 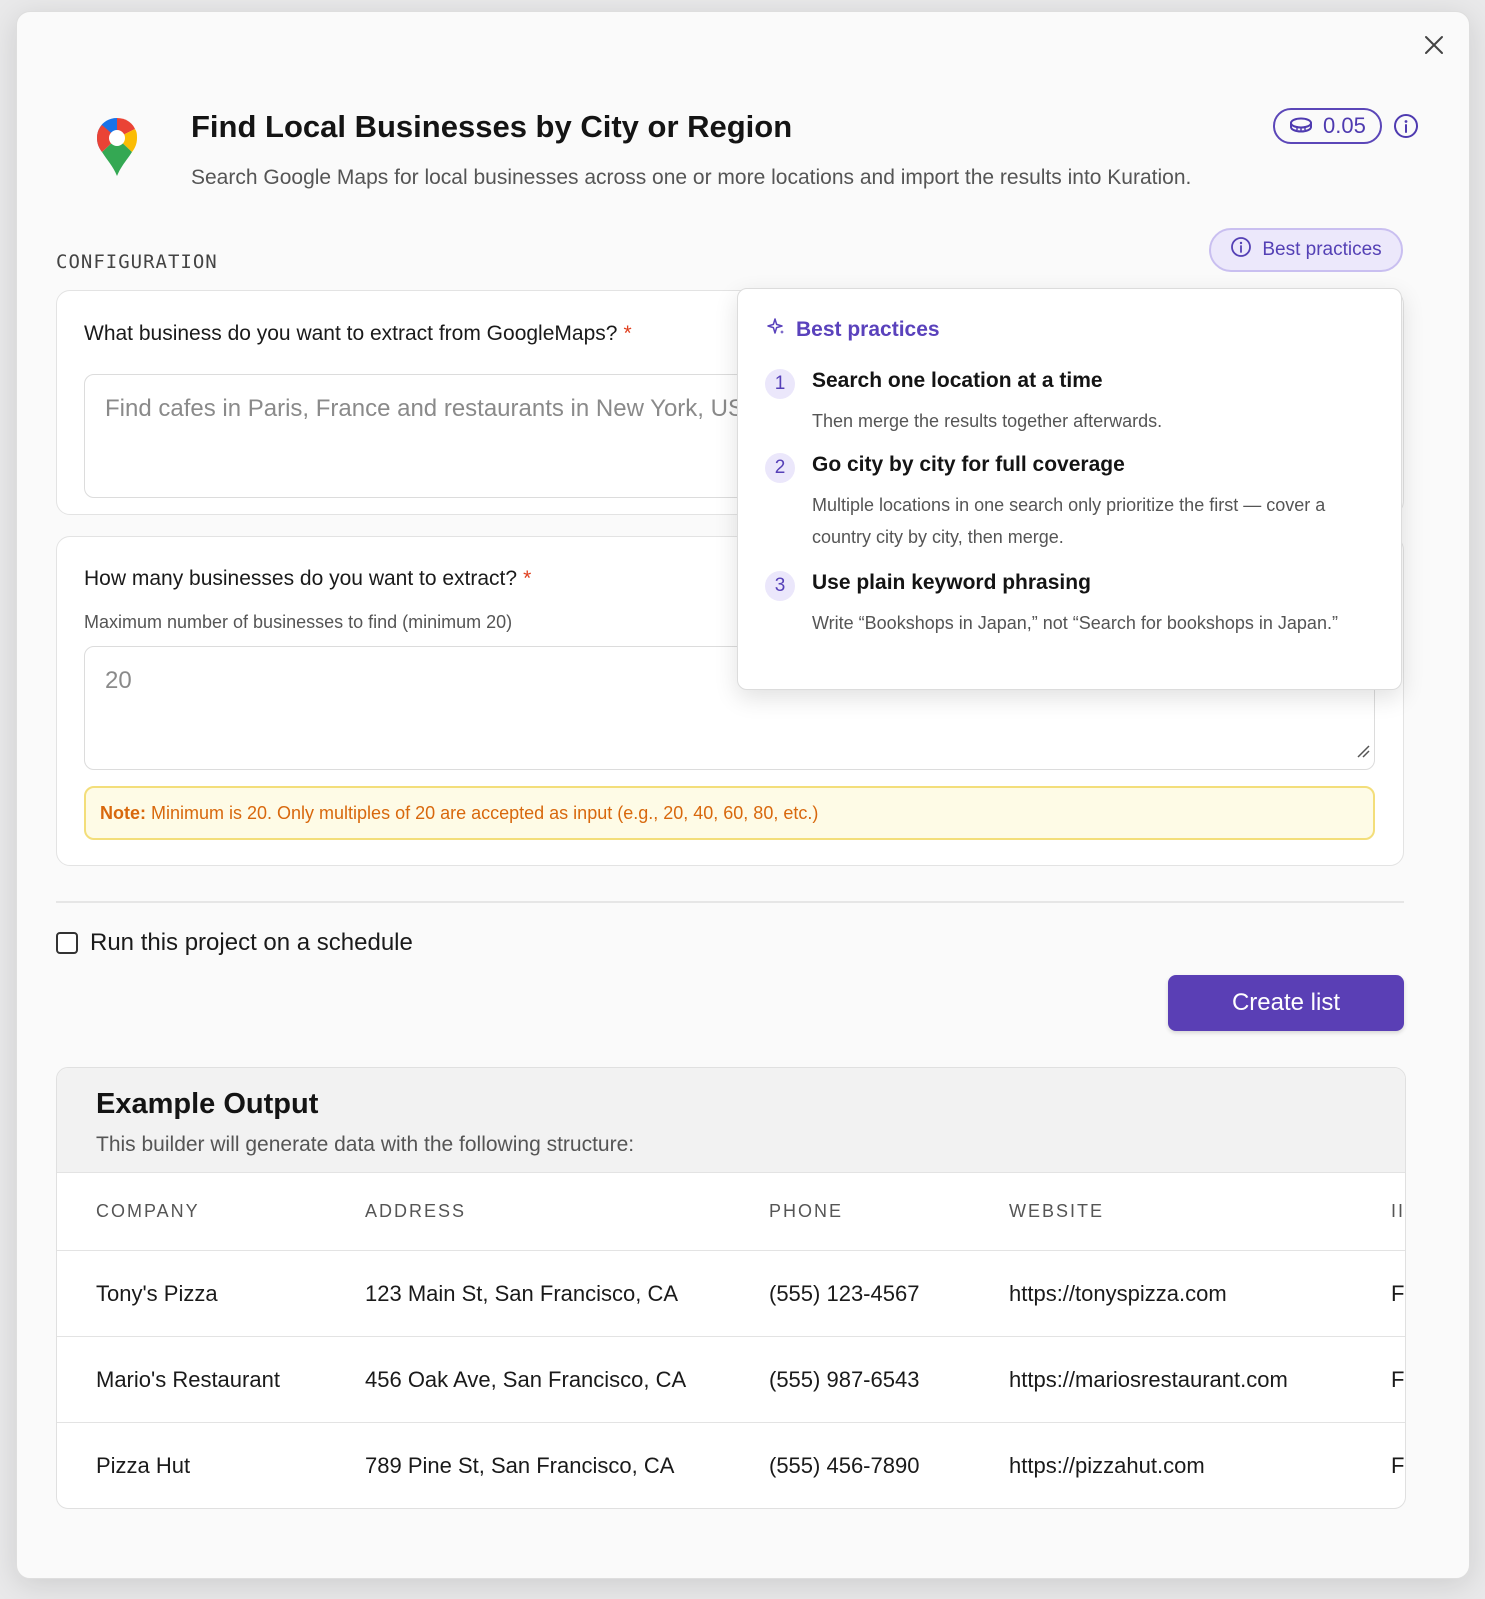 What do you see at coordinates (123, 812) in the screenshot?
I see `note-prefix: Note:` at bounding box center [123, 812].